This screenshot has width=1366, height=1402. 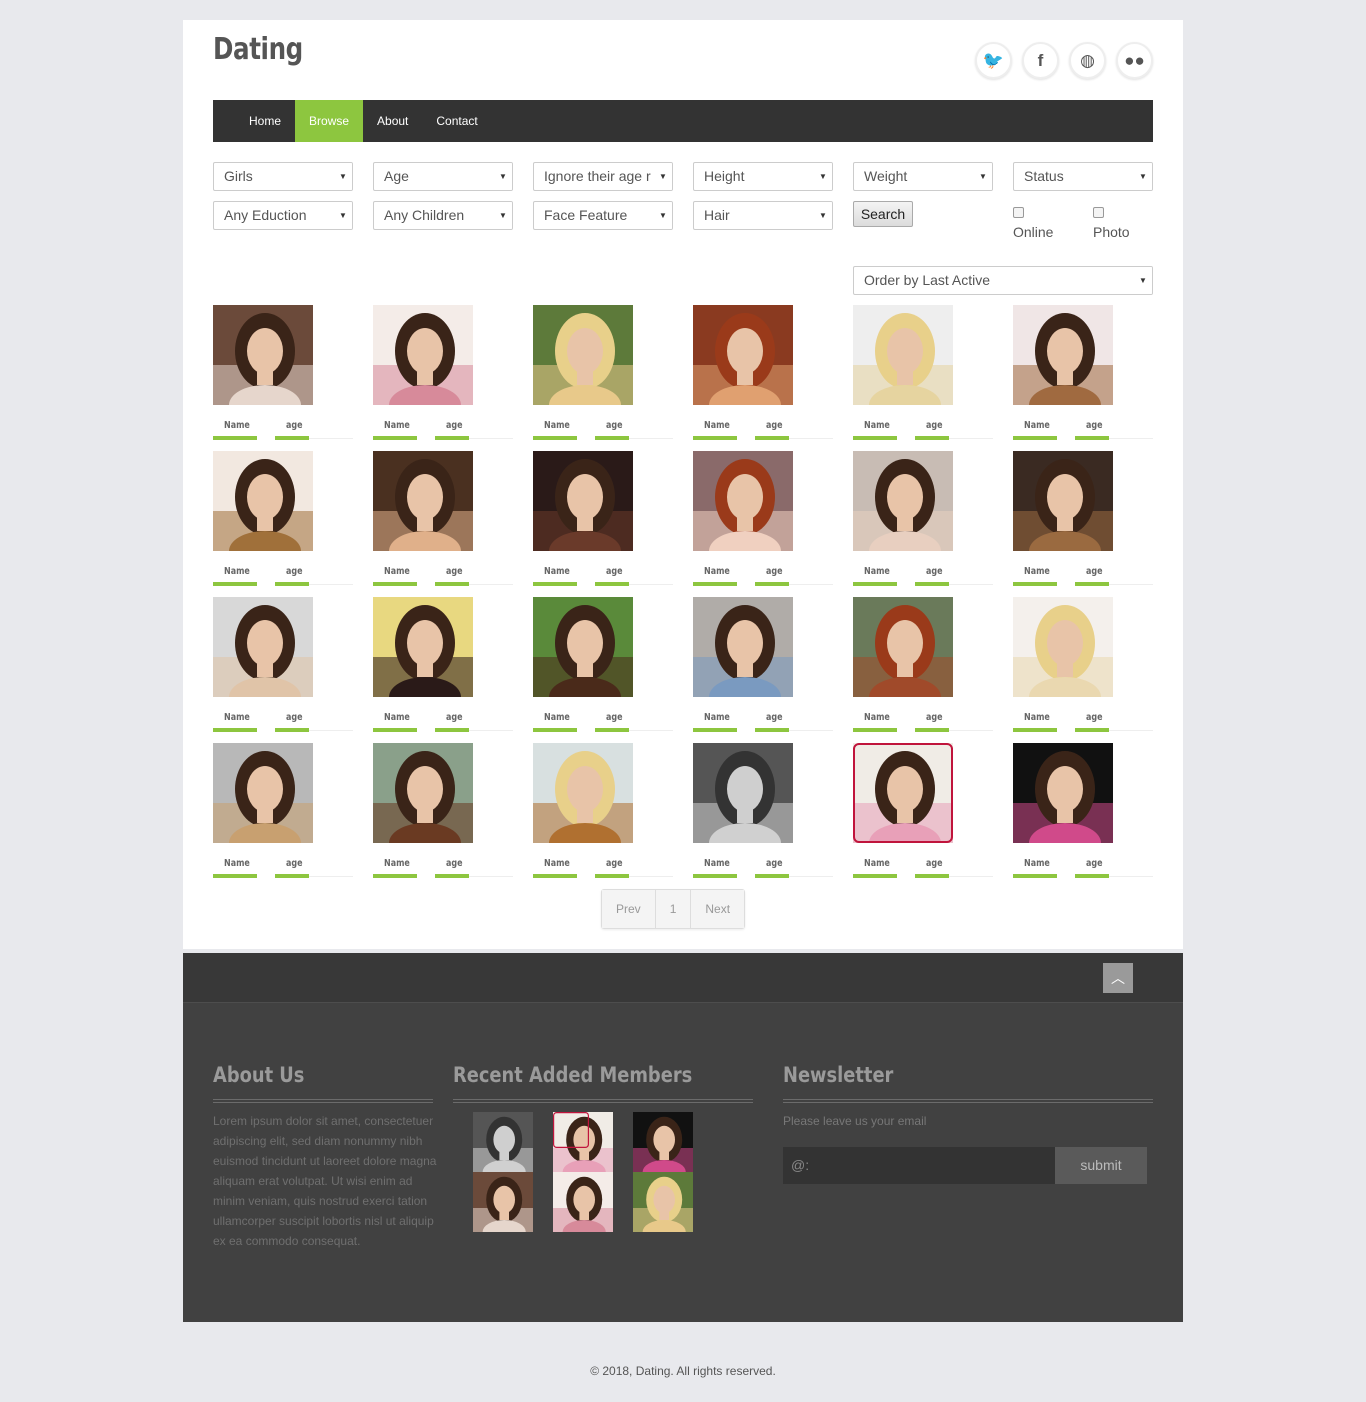 I want to click on height-select: Height ▼, so click(x=763, y=176).